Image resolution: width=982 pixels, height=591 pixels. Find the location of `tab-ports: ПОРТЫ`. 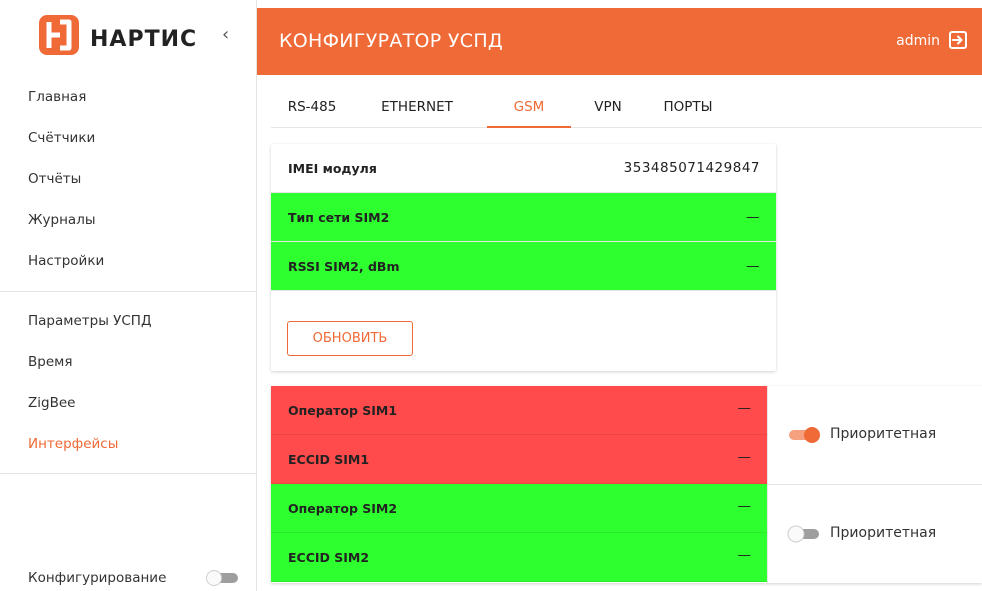

tab-ports: ПОРТЫ is located at coordinates (688, 111).